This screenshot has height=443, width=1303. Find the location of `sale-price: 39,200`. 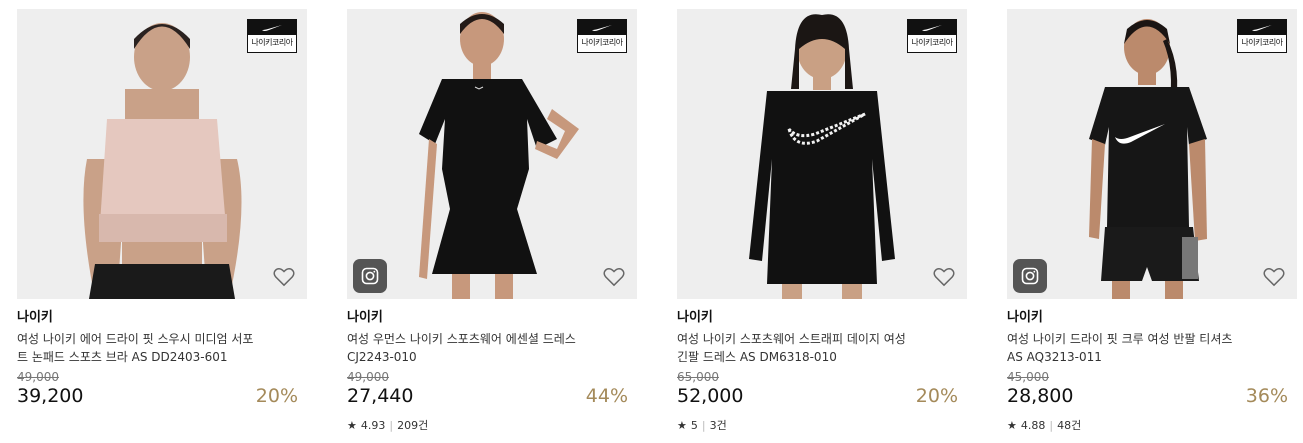

sale-price: 39,200 is located at coordinates (50, 396).